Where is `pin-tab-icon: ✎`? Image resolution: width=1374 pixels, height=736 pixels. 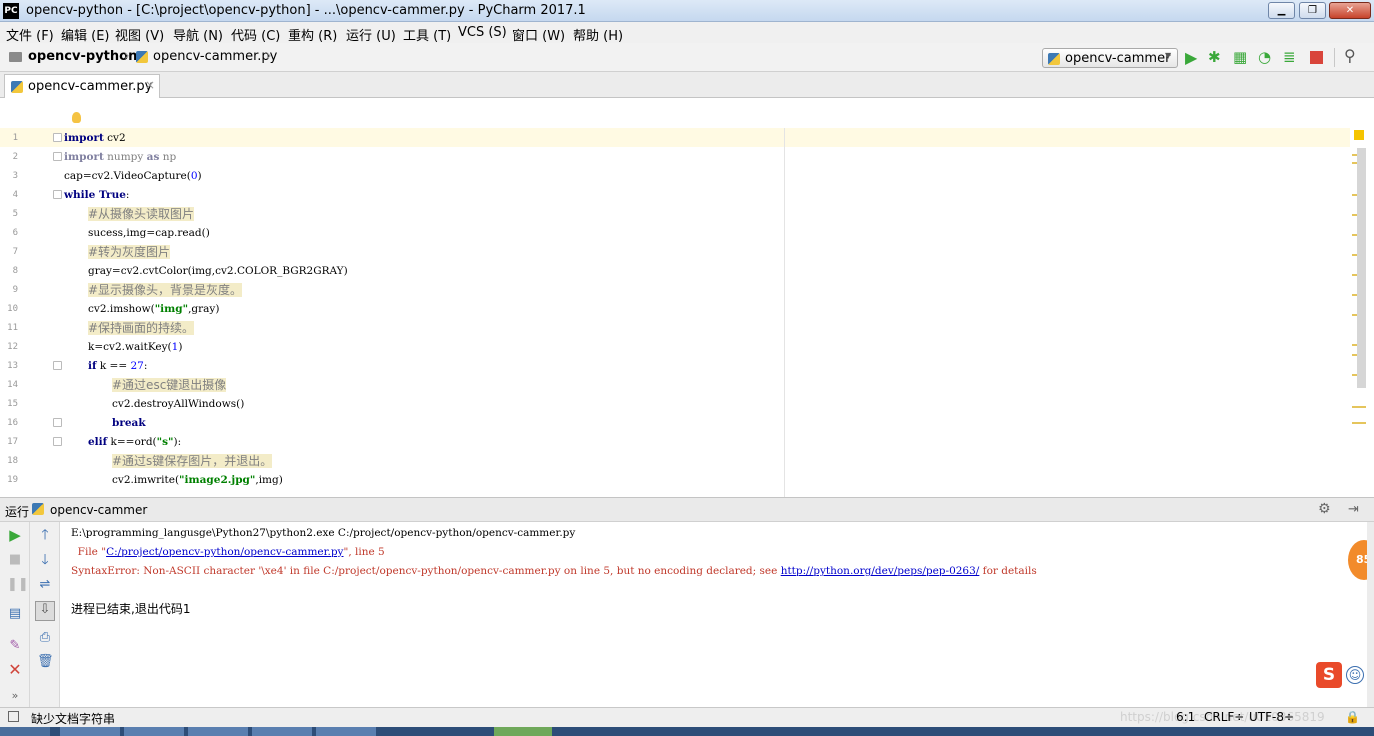 pin-tab-icon: ✎ is located at coordinates (15, 646).